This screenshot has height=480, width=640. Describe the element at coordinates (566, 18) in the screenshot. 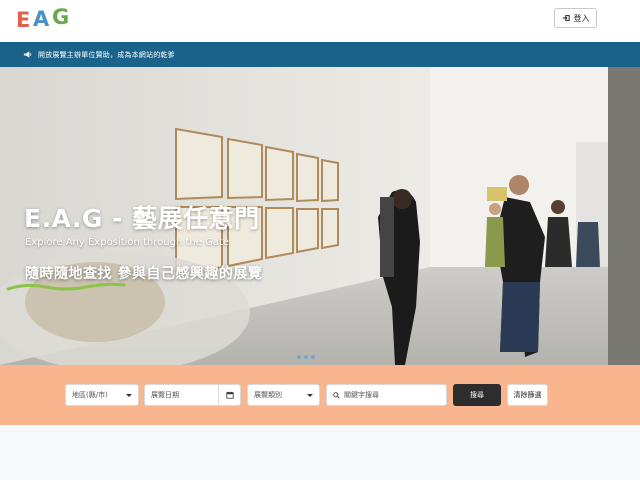

I see `sign-in-icon` at that location.